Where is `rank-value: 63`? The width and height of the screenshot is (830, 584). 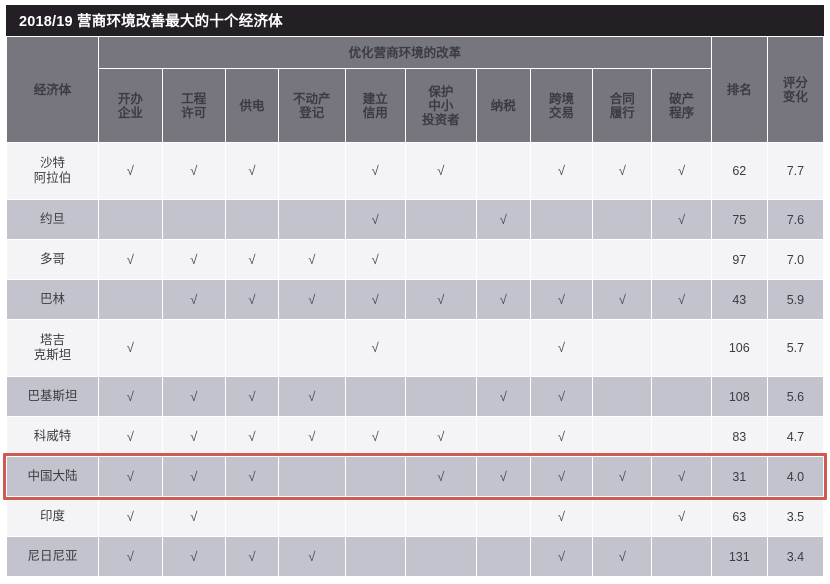 rank-value: 63 is located at coordinates (739, 516).